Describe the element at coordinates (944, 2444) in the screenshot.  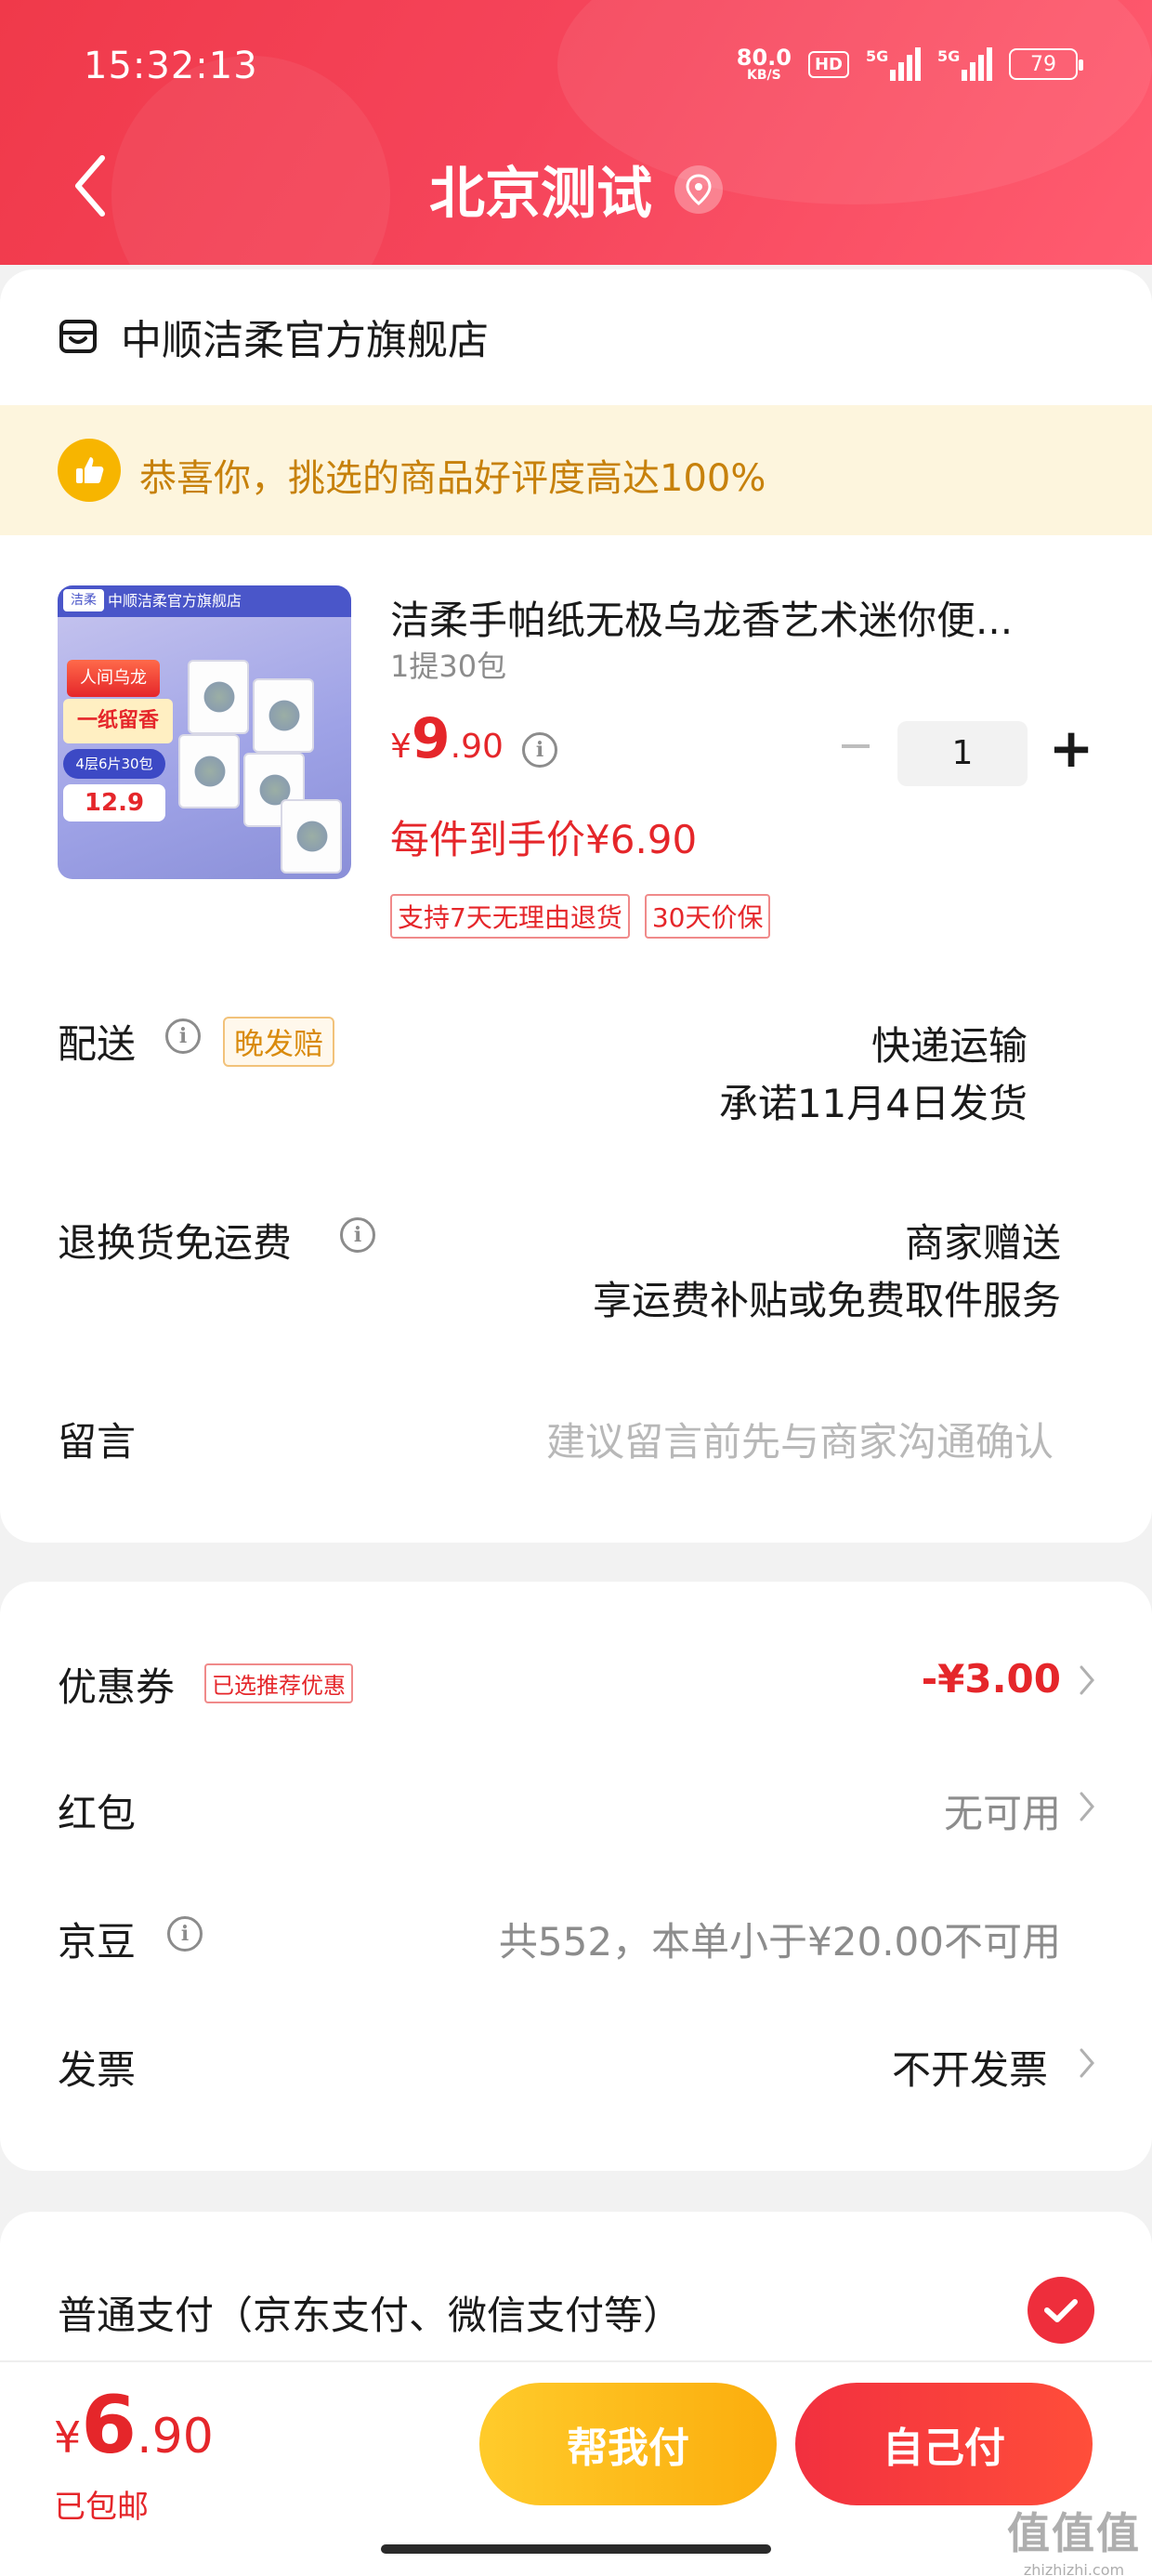
I see `self-pay-button: 自己付` at that location.